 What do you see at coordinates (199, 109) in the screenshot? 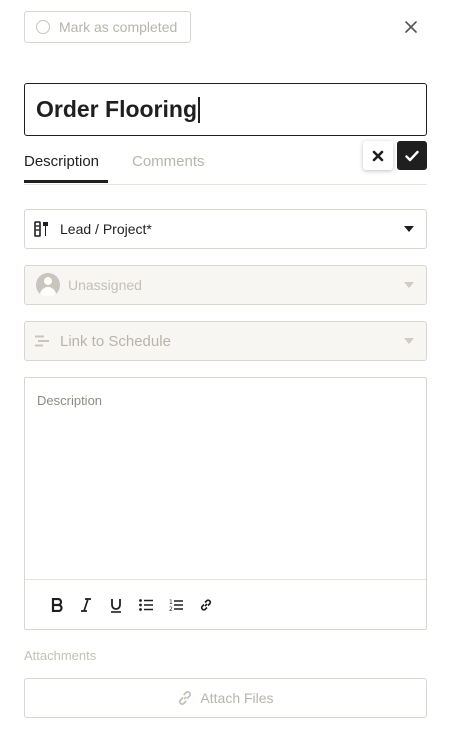
I see `text-caret` at bounding box center [199, 109].